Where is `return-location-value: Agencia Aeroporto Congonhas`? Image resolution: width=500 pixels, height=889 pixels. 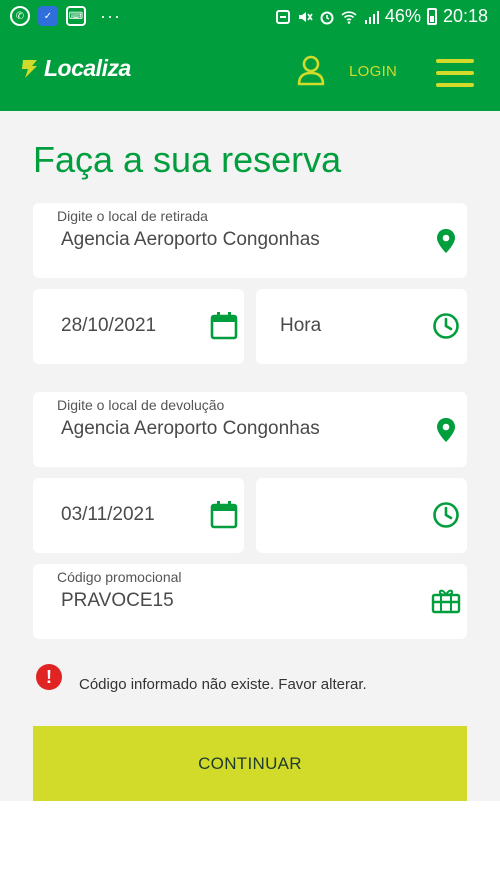 return-location-value: Agencia Aeroporto Congonhas is located at coordinates (190, 429).